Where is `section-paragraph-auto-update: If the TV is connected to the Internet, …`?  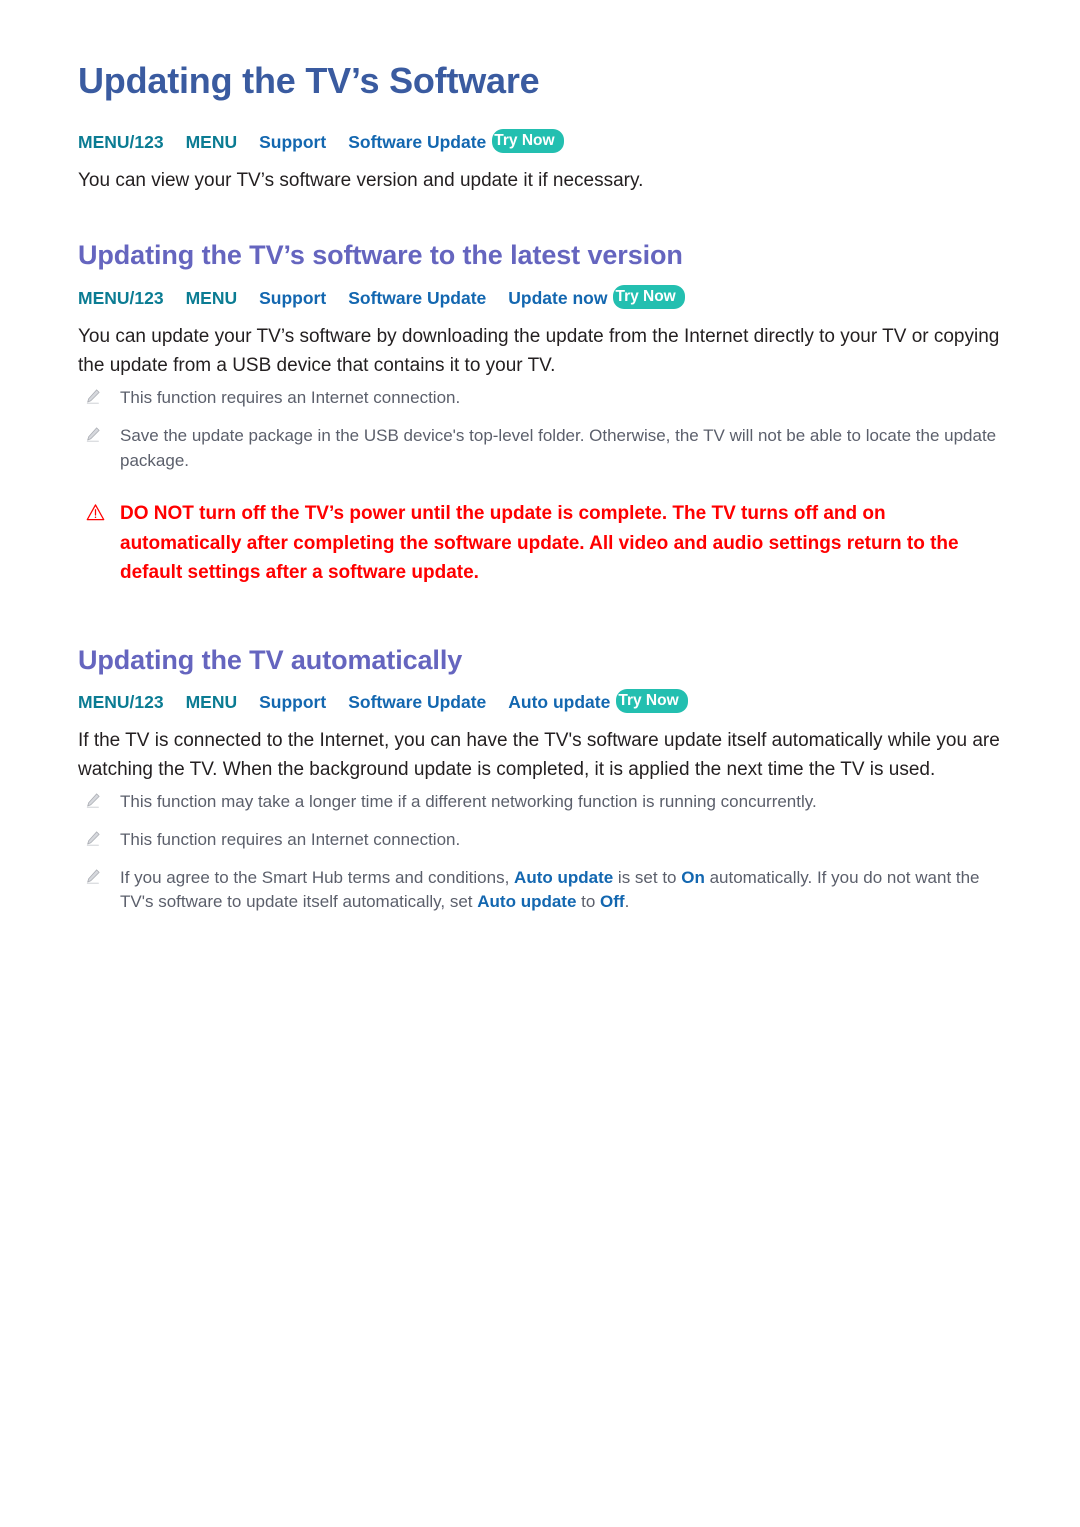
section-paragraph-auto-update: If the TV is connected to the Internet, … is located at coordinates (539, 755).